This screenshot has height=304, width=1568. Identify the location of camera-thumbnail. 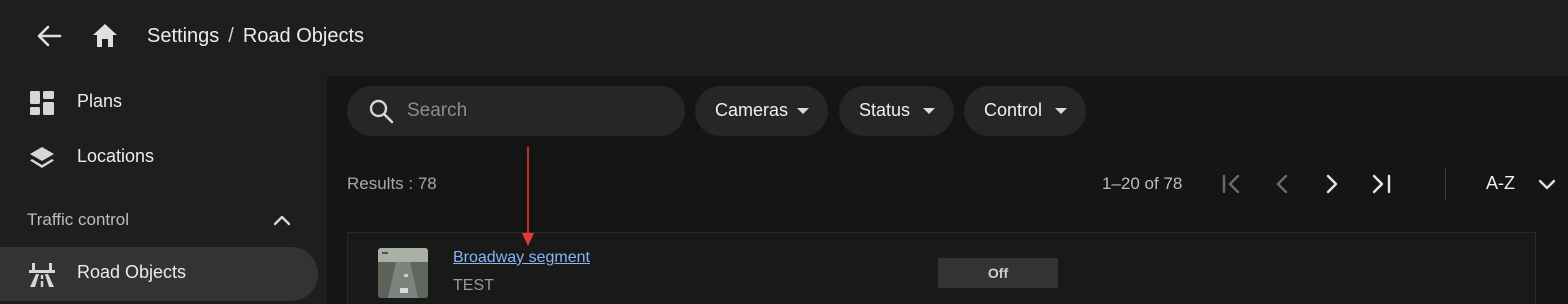
(403, 273).